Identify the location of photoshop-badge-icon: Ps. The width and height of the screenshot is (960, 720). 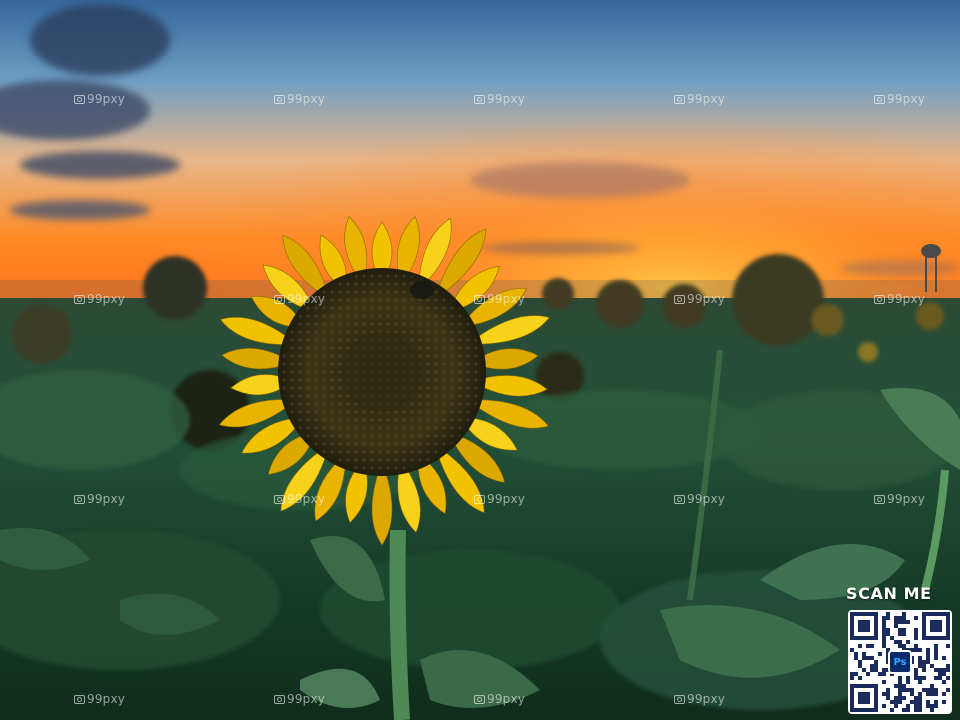
(900, 662).